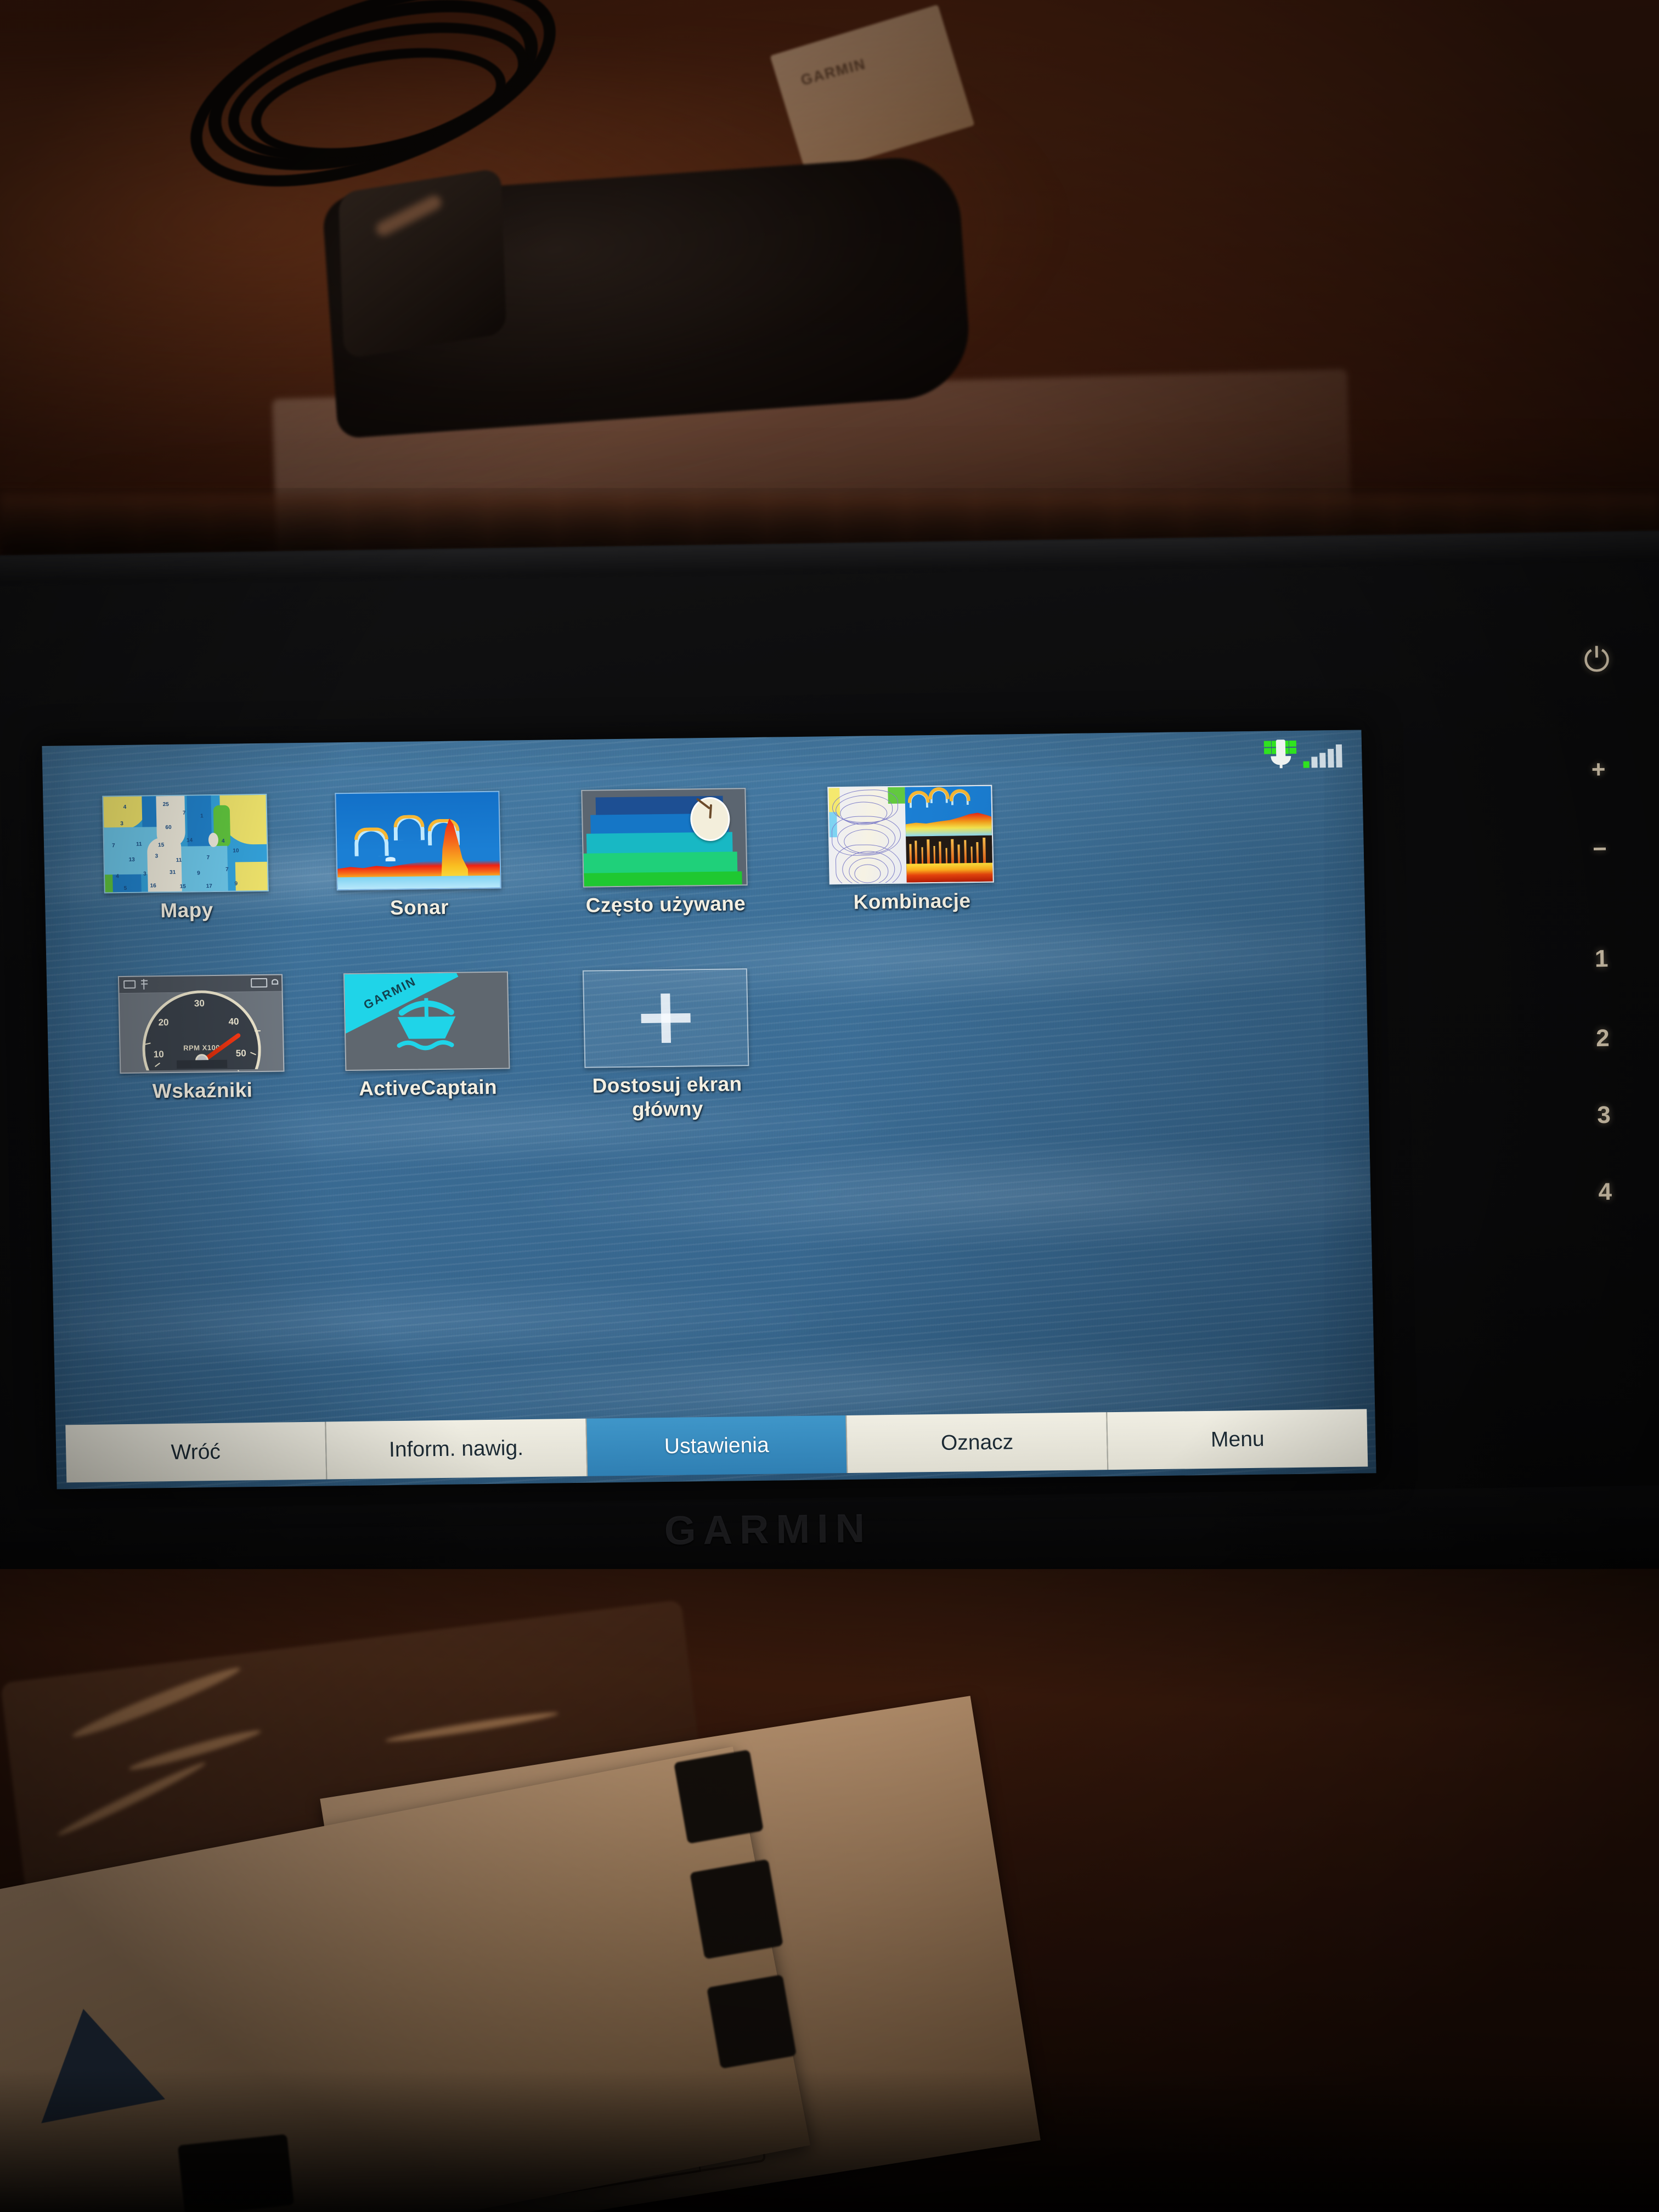 This screenshot has width=1659, height=2212. I want to click on plus-icon-vertical, so click(666, 1018).